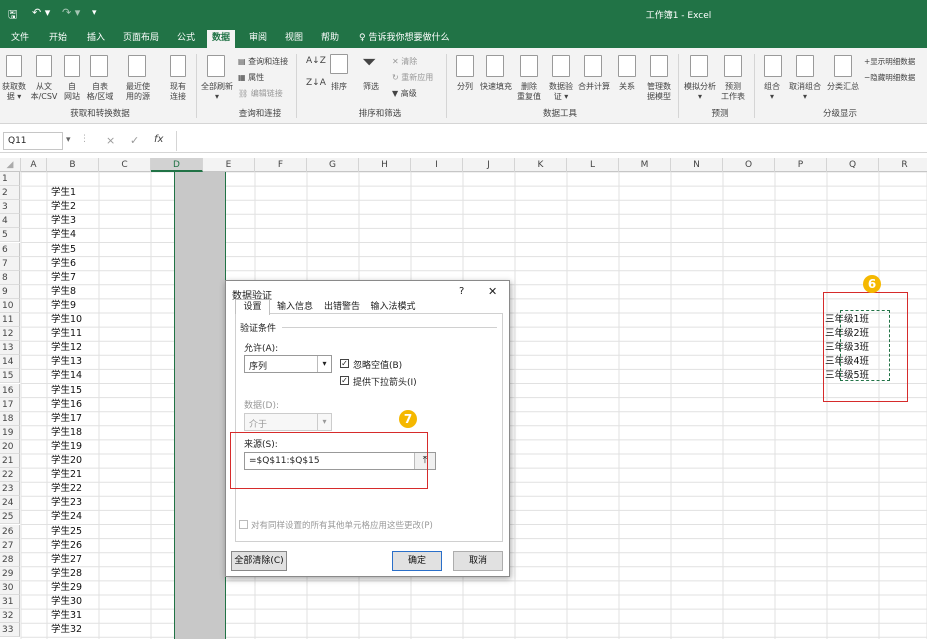 This screenshot has height=639, width=927. I want to click on row-header: 19, so click(10, 432).